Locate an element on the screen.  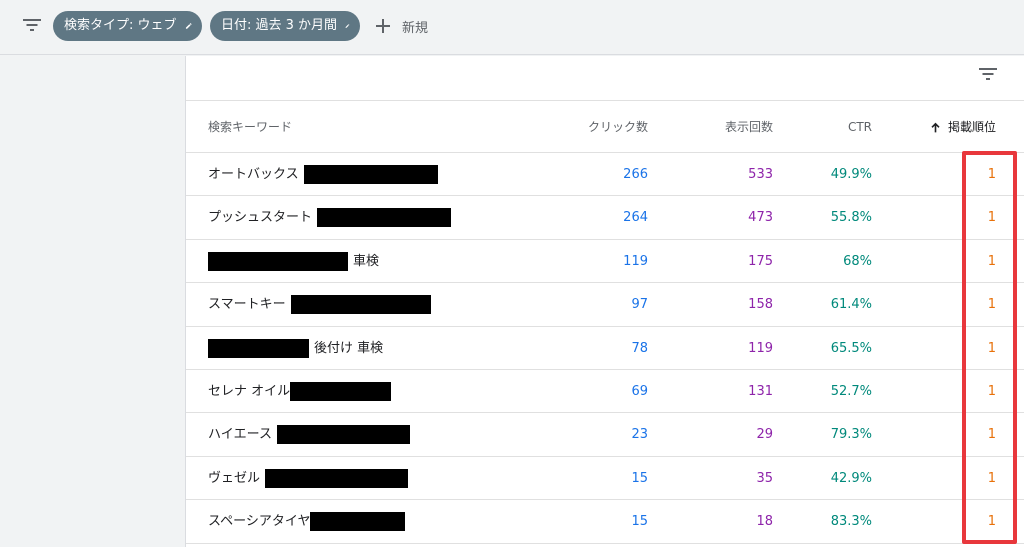
clicks-cell: 97 is located at coordinates (639, 305).